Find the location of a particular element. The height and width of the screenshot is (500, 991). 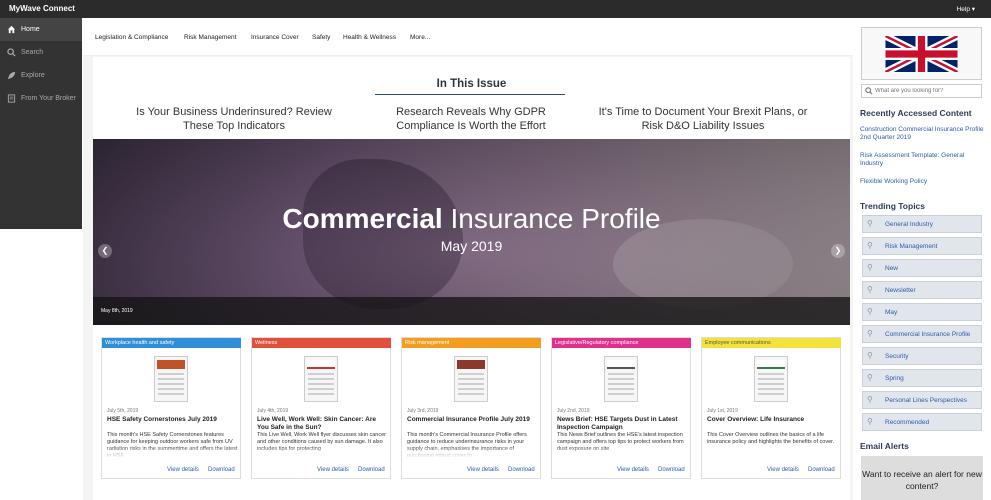

sidebar-item-explore: Explore is located at coordinates (41, 75).